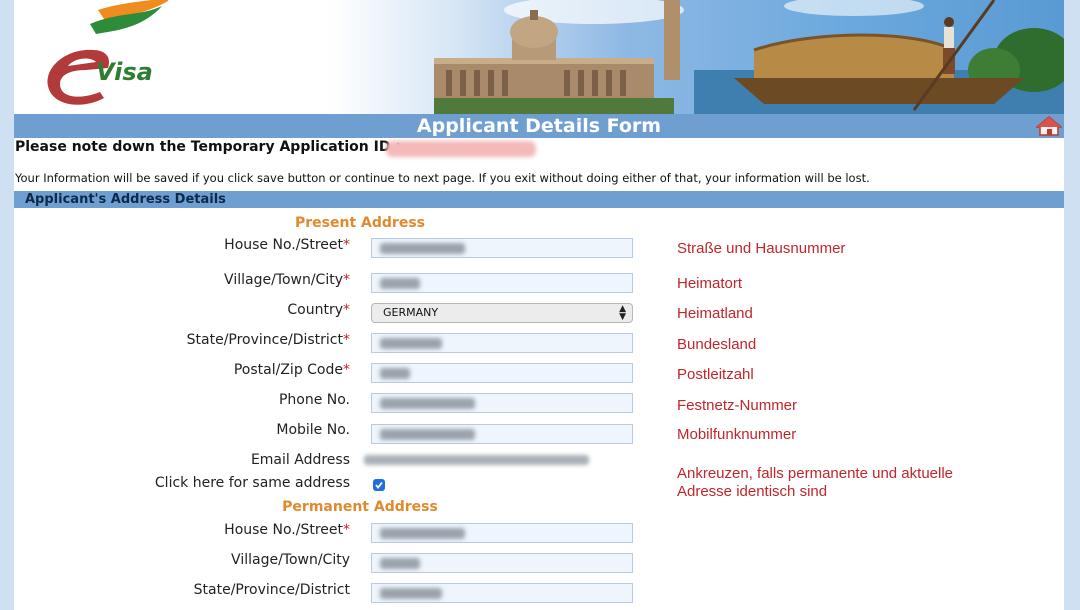 The image size is (1080, 610). I want to click on permanent-address-heading: Permanent Address, so click(360, 507).